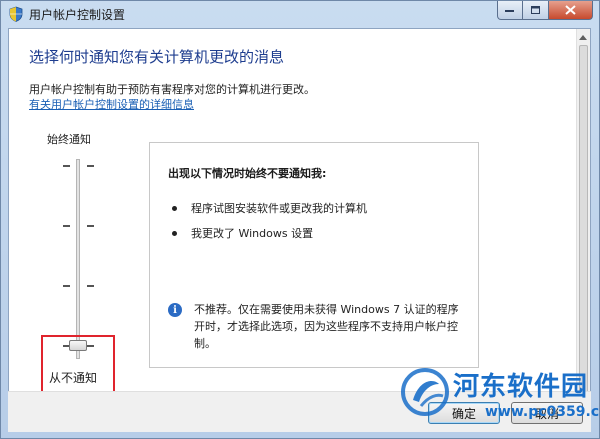 This screenshot has width=600, height=439. I want to click on slider-track, so click(78, 259).